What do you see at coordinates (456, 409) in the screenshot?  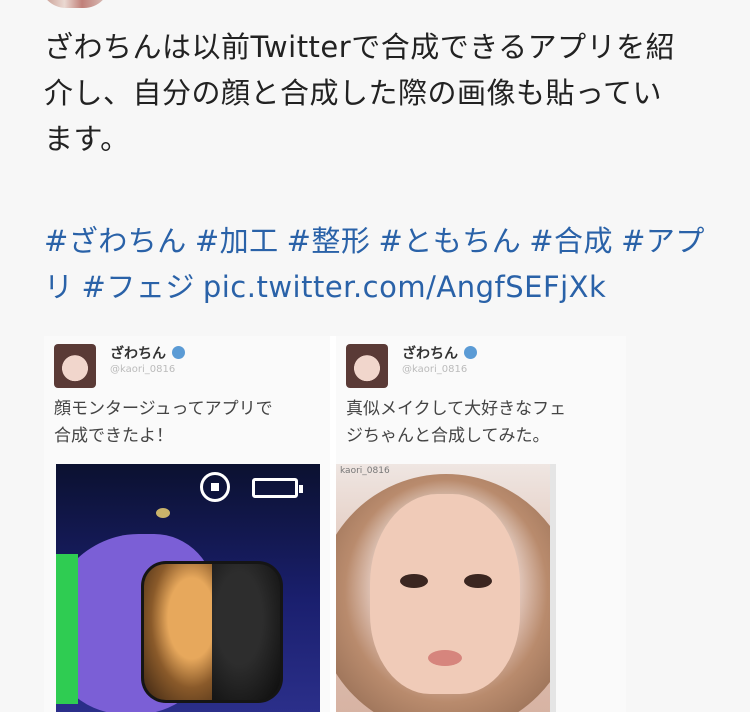 I see `embedded-line: 真似メイクして大好きなフェ` at bounding box center [456, 409].